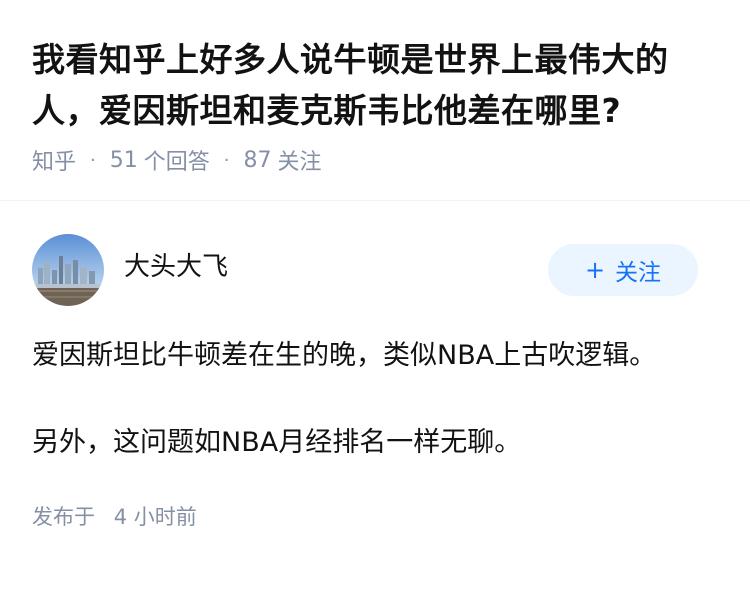  I want to click on follow-button: + 关注, so click(623, 270).